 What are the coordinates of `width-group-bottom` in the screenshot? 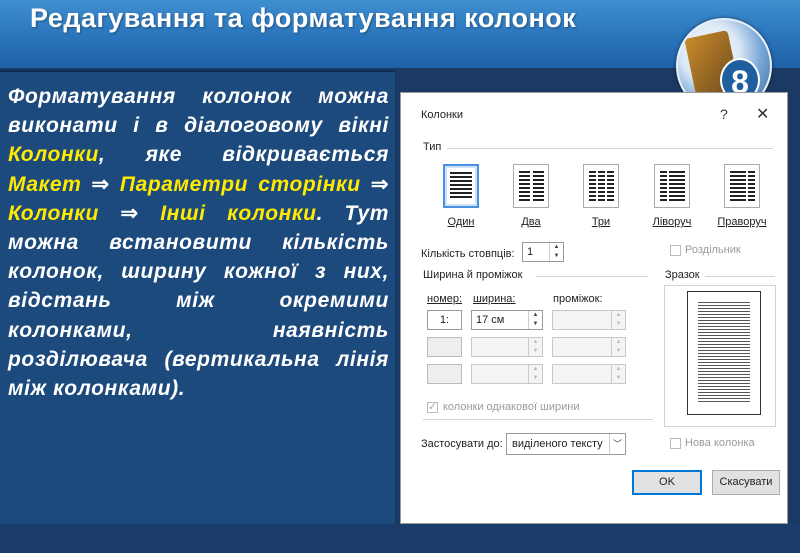 It's located at (538, 419).